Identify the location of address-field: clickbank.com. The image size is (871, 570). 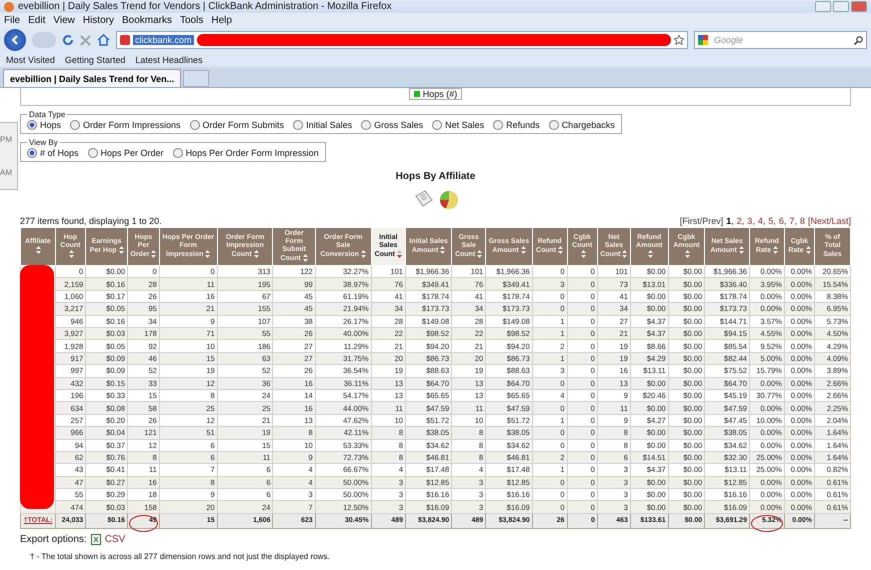
(402, 40).